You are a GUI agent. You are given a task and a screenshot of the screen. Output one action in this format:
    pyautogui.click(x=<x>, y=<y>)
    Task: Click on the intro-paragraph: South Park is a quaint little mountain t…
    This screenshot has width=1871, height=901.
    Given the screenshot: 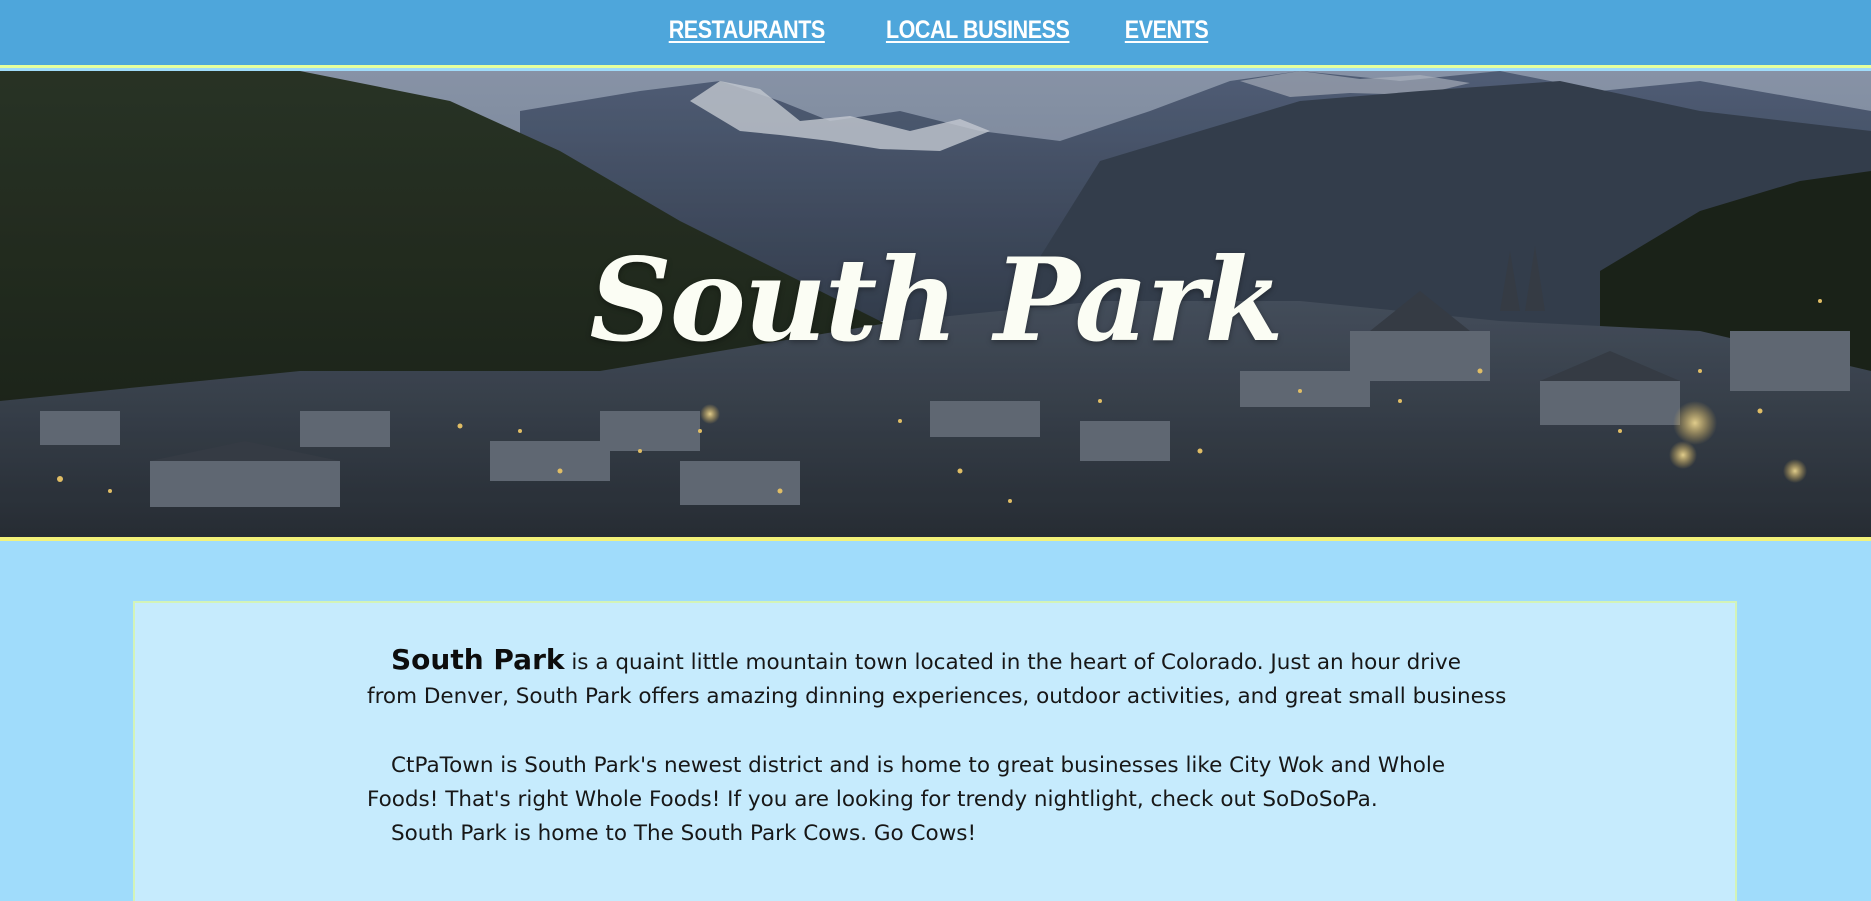 What is the action you would take?
    pyautogui.click(x=937, y=678)
    